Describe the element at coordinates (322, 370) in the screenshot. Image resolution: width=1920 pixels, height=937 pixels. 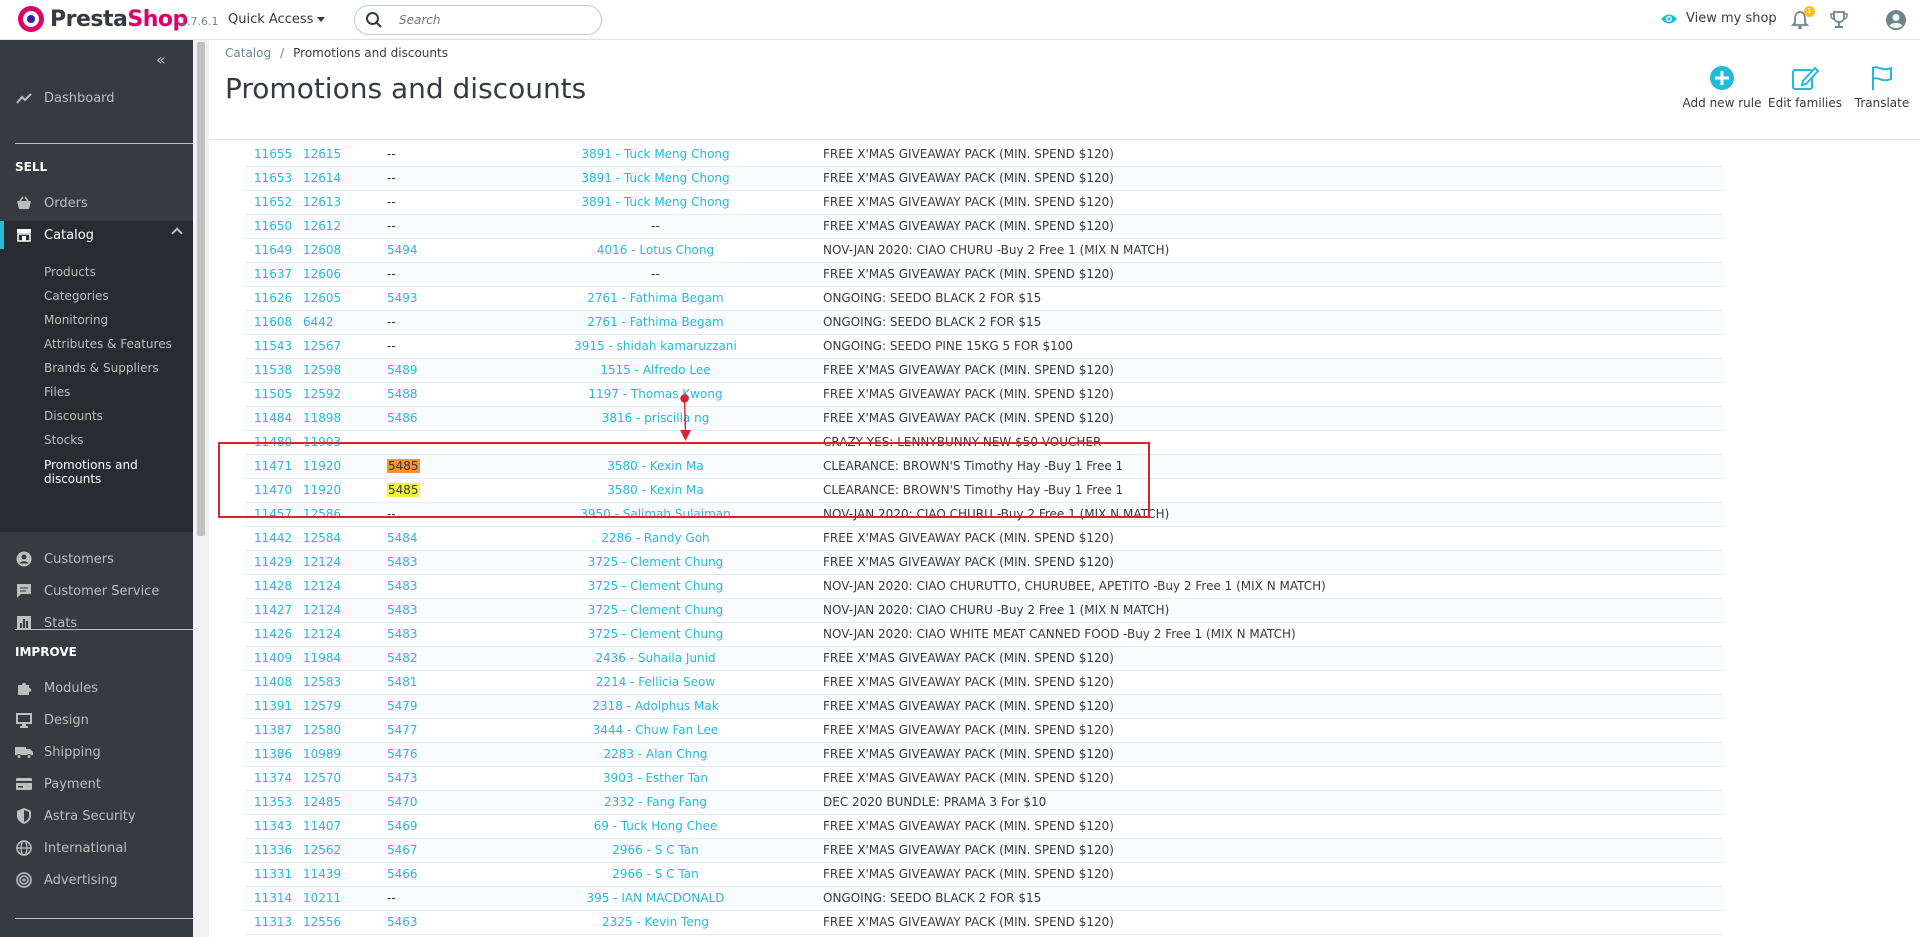
I see `cell-product-value: 12598` at that location.